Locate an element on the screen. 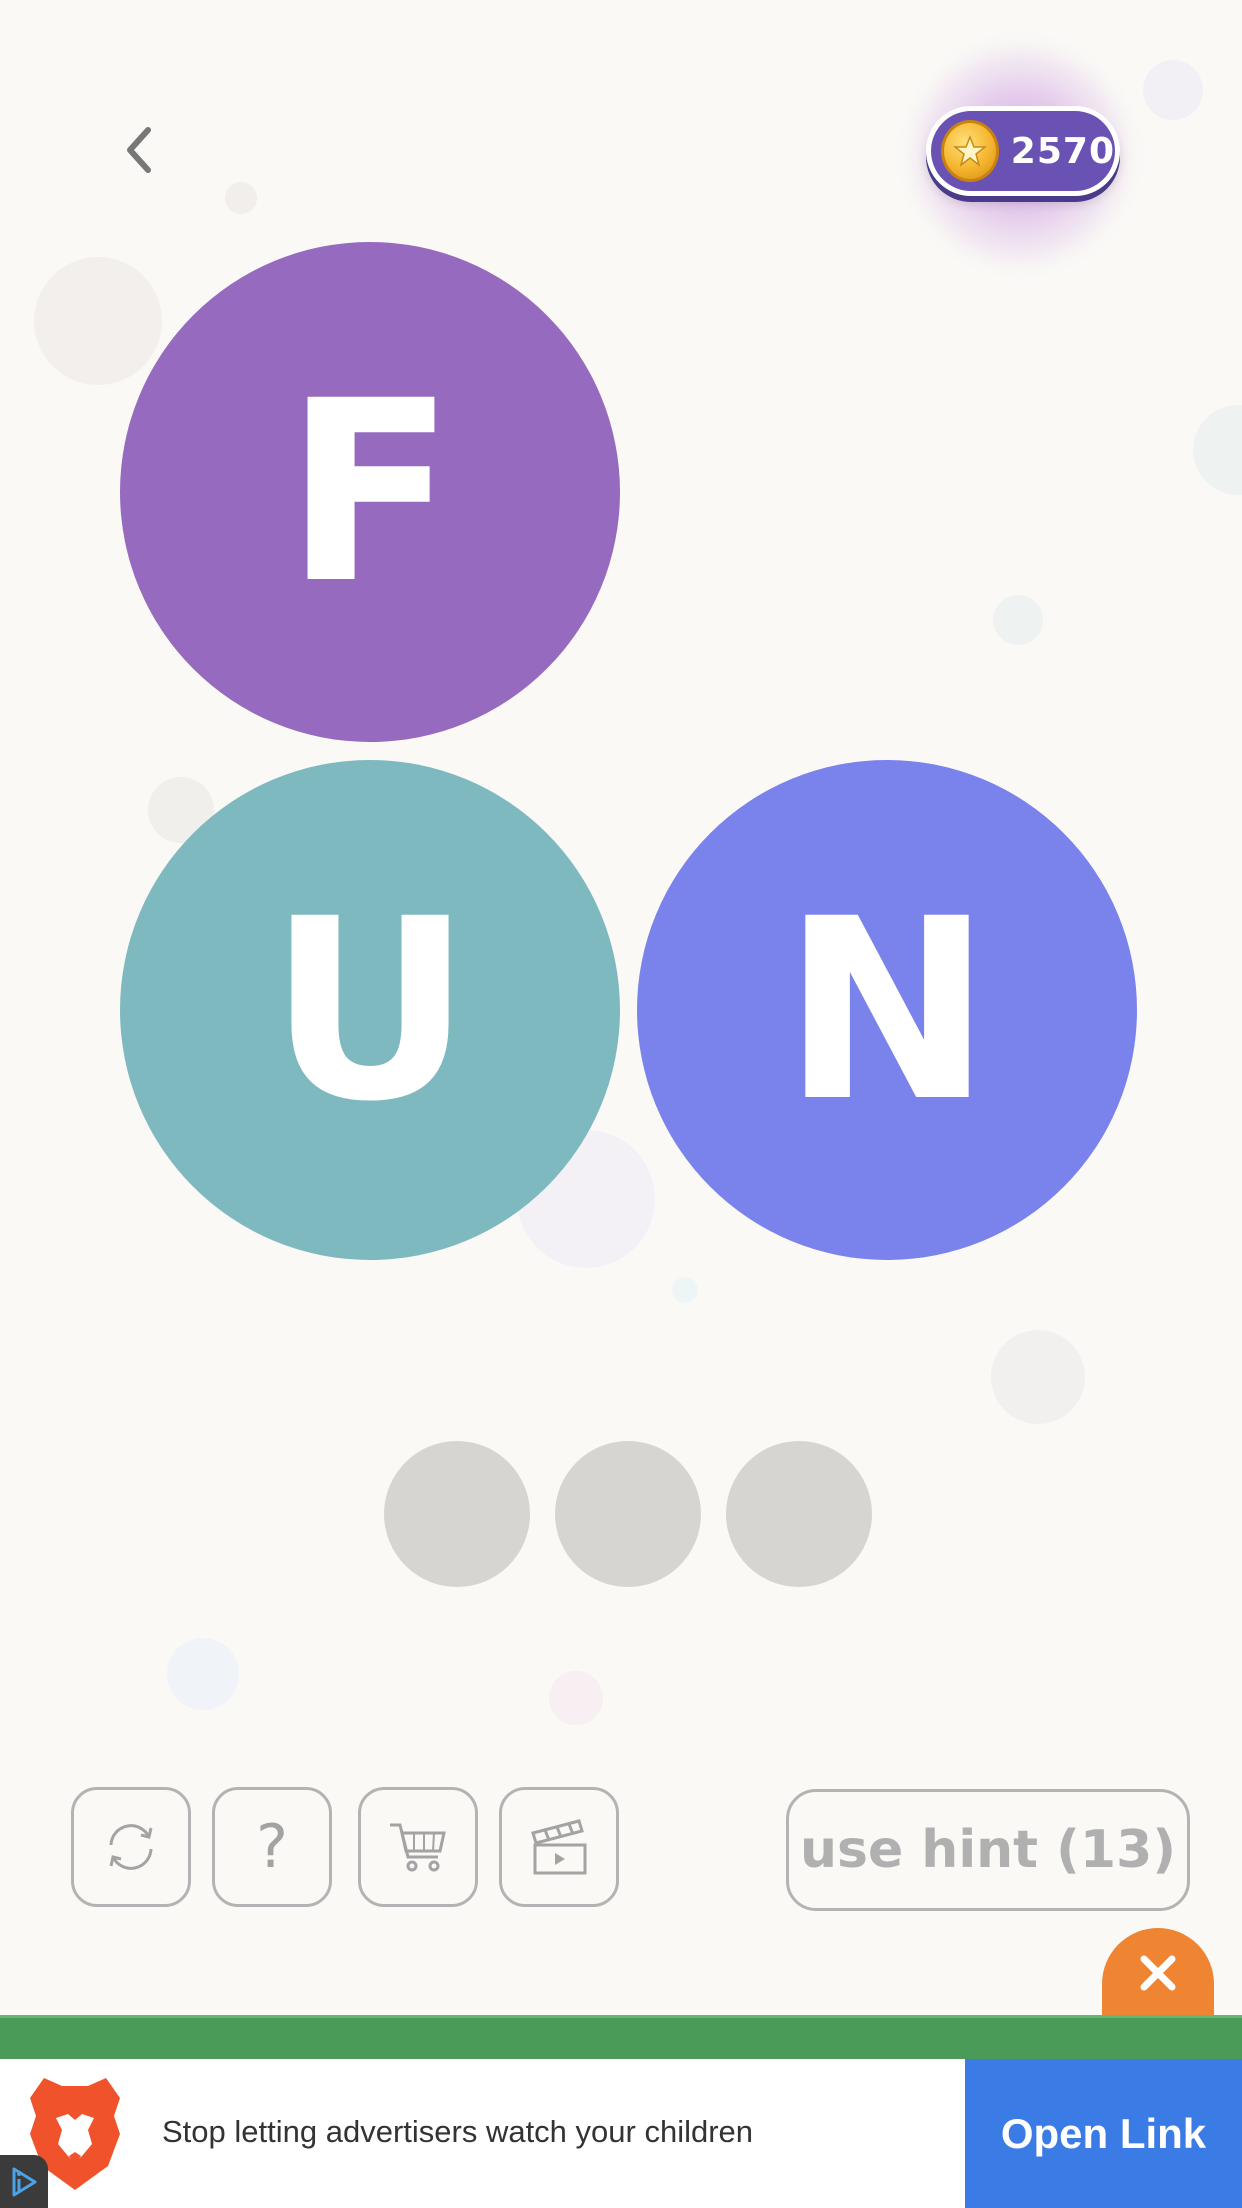 The height and width of the screenshot is (2208, 1242). help-button: ? is located at coordinates (272, 1847).